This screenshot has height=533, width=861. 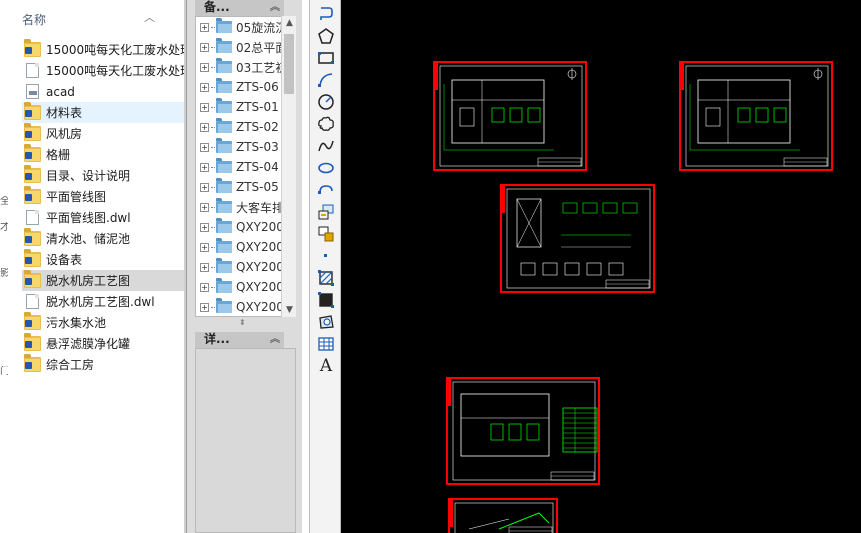 I want to click on file-list-item: 脱水机房工艺图.dwl, so click(x=104, y=301).